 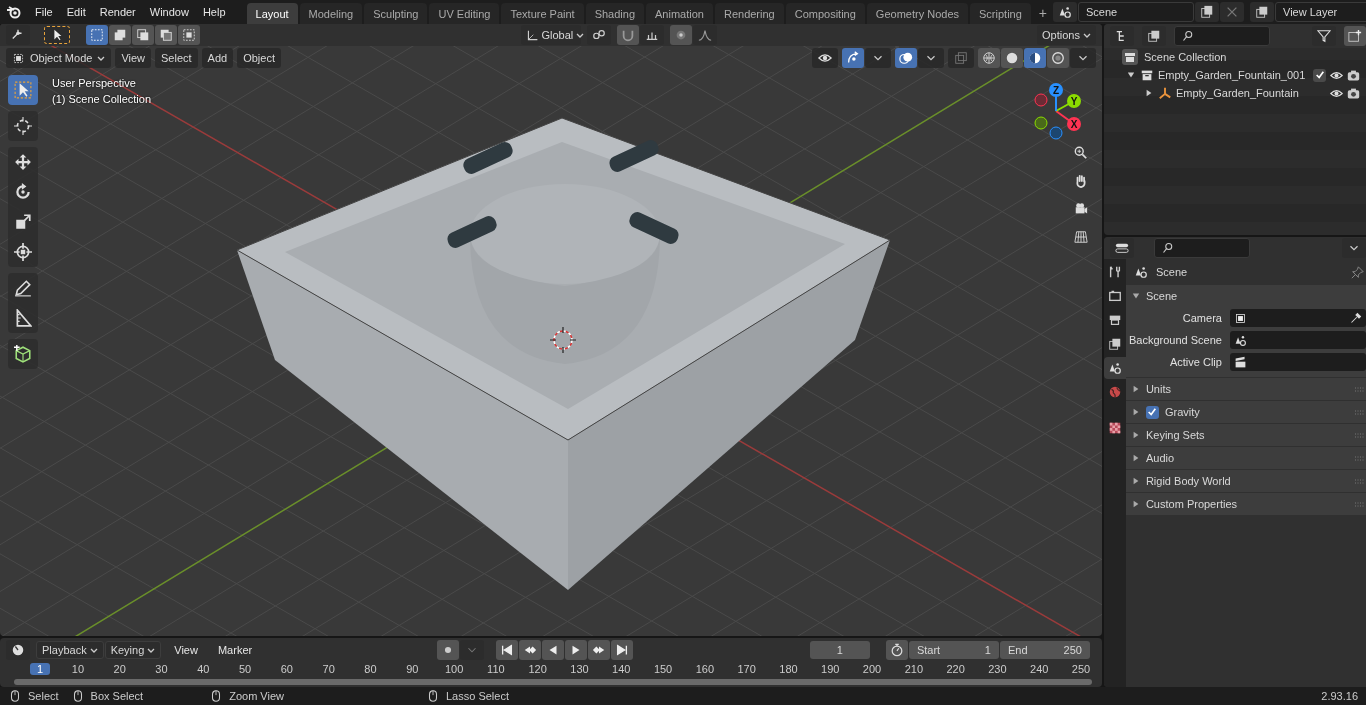 I want to click on gizmo-options-button, so click(x=877, y=58).